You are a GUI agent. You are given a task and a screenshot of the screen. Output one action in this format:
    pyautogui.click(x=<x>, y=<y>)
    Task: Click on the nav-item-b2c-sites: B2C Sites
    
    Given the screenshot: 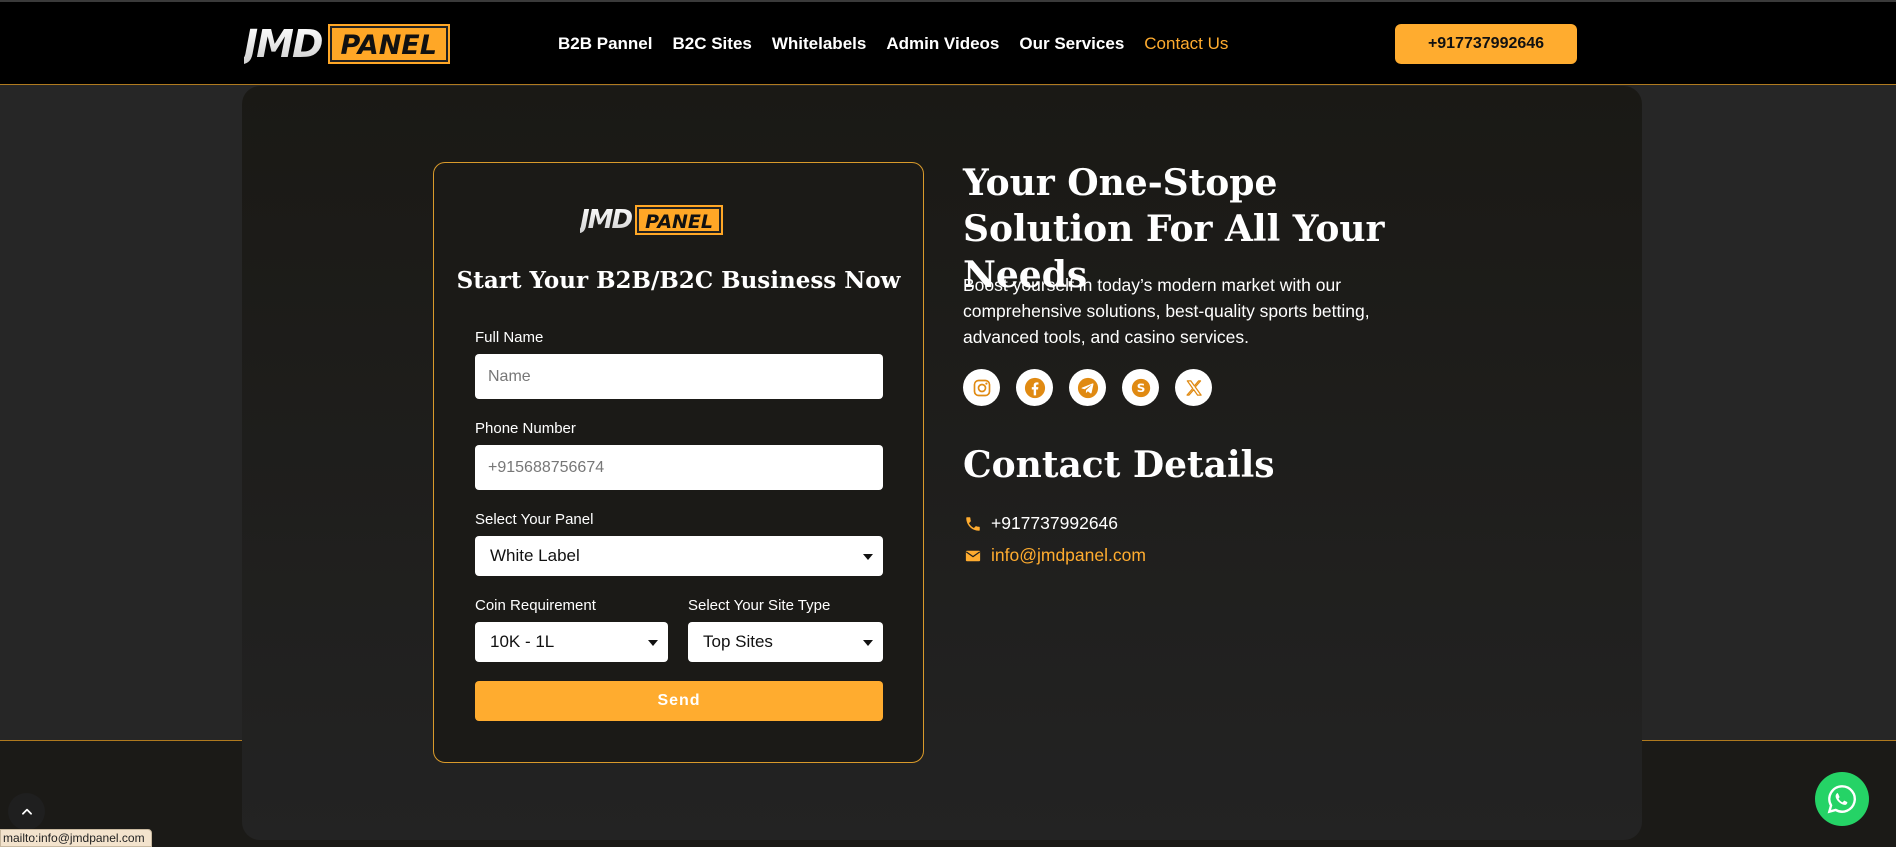 What is the action you would take?
    pyautogui.click(x=711, y=44)
    